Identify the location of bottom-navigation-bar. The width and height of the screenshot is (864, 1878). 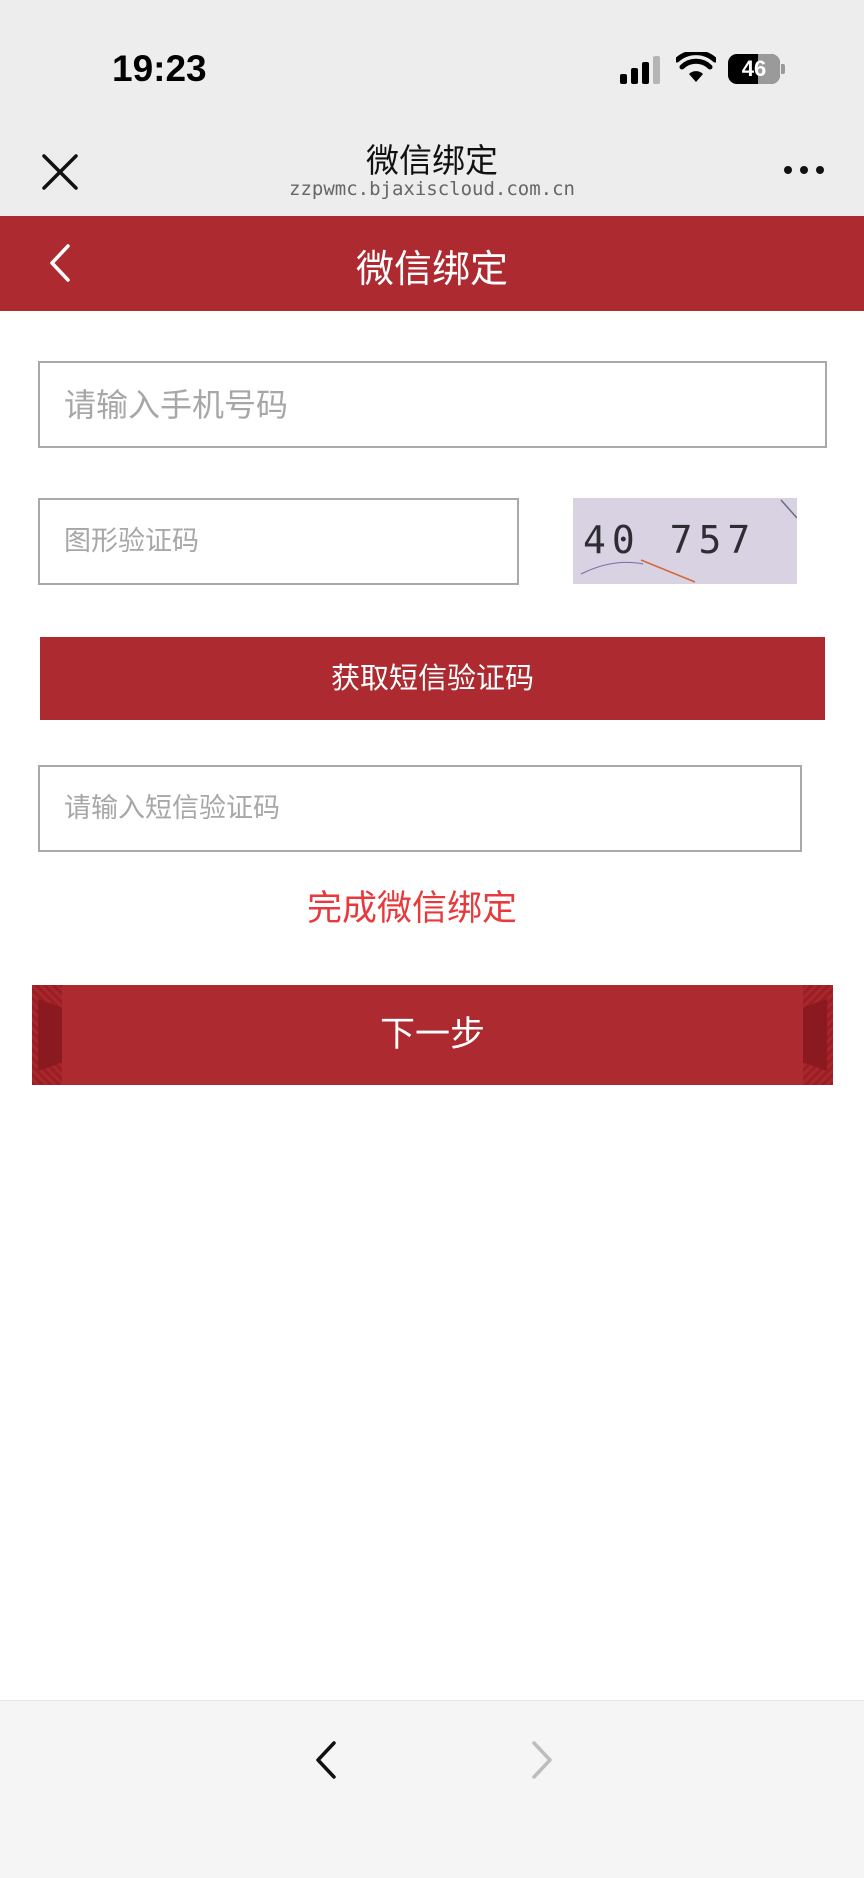
(432, 1789).